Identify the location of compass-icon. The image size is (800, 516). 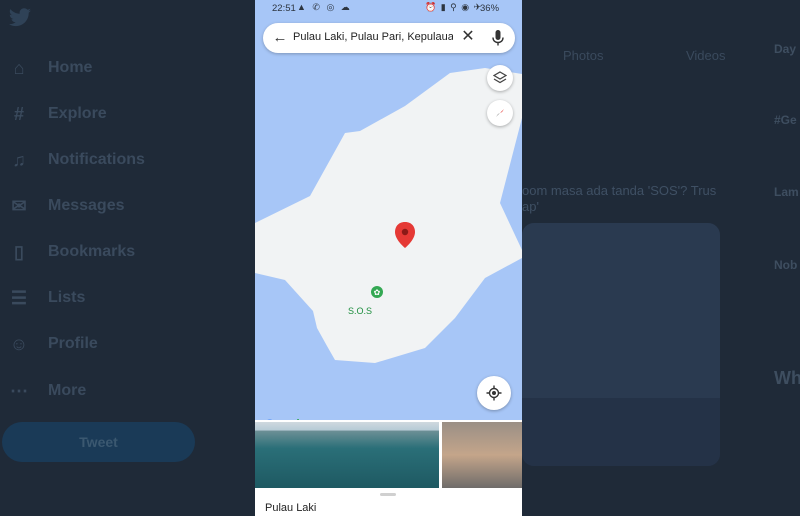
(500, 113).